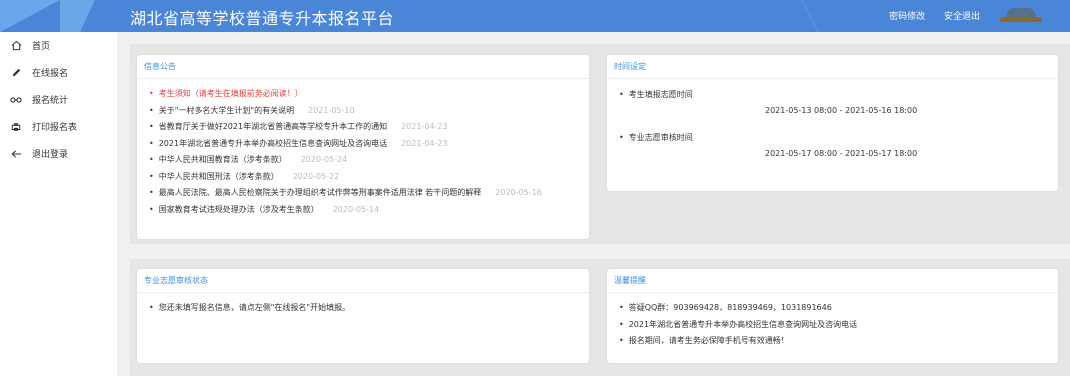  I want to click on notice-item: 考生须知（请考生在填报前务必阅读！）, so click(369, 94).